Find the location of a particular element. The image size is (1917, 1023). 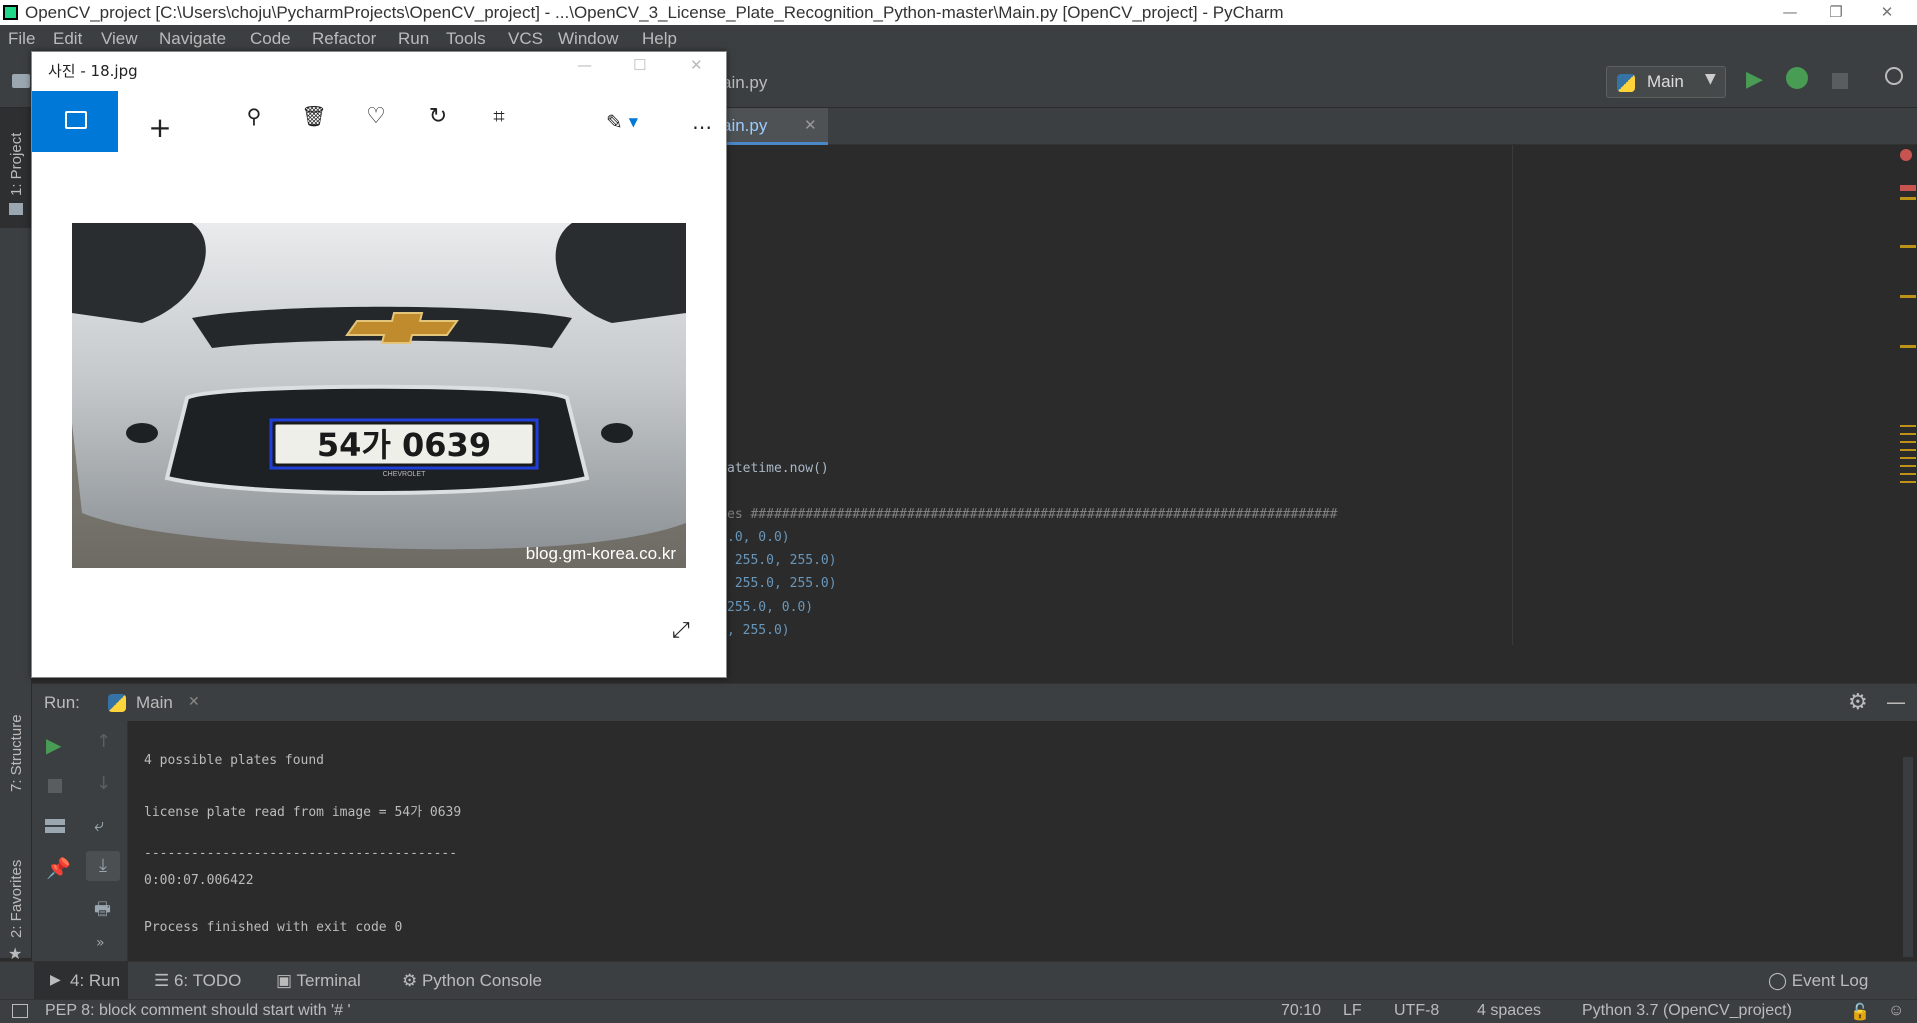

image-icon is located at coordinates (76, 120).